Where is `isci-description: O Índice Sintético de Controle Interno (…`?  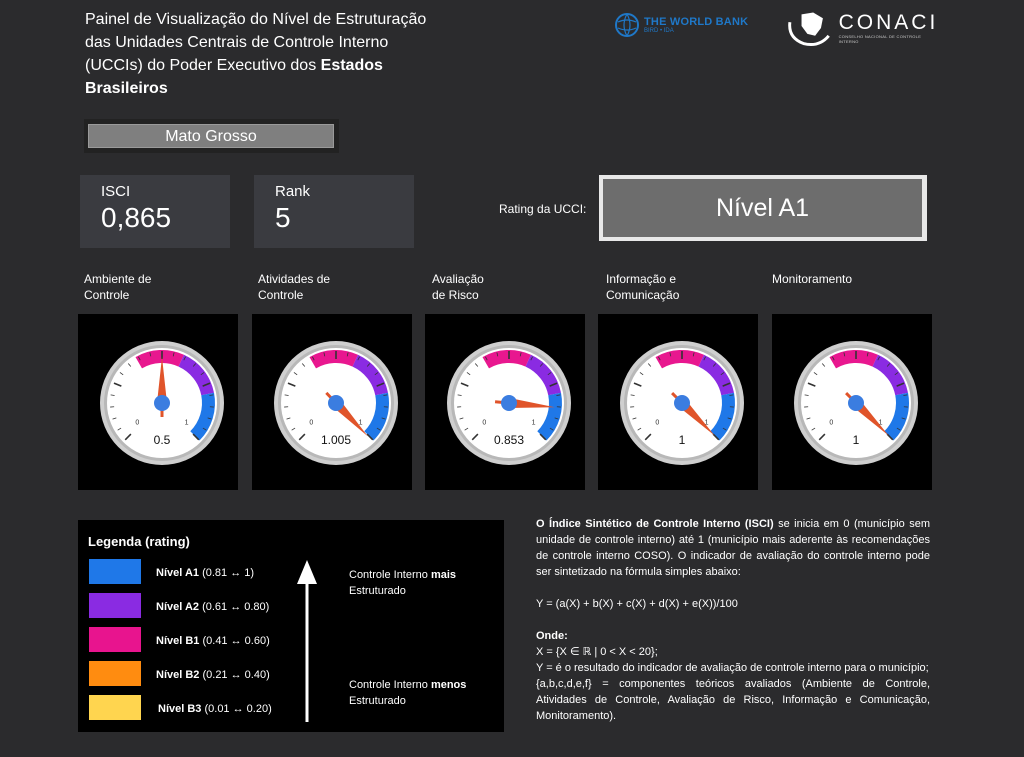 isci-description: O Índice Sintético de Controle Interno (… is located at coordinates (733, 620).